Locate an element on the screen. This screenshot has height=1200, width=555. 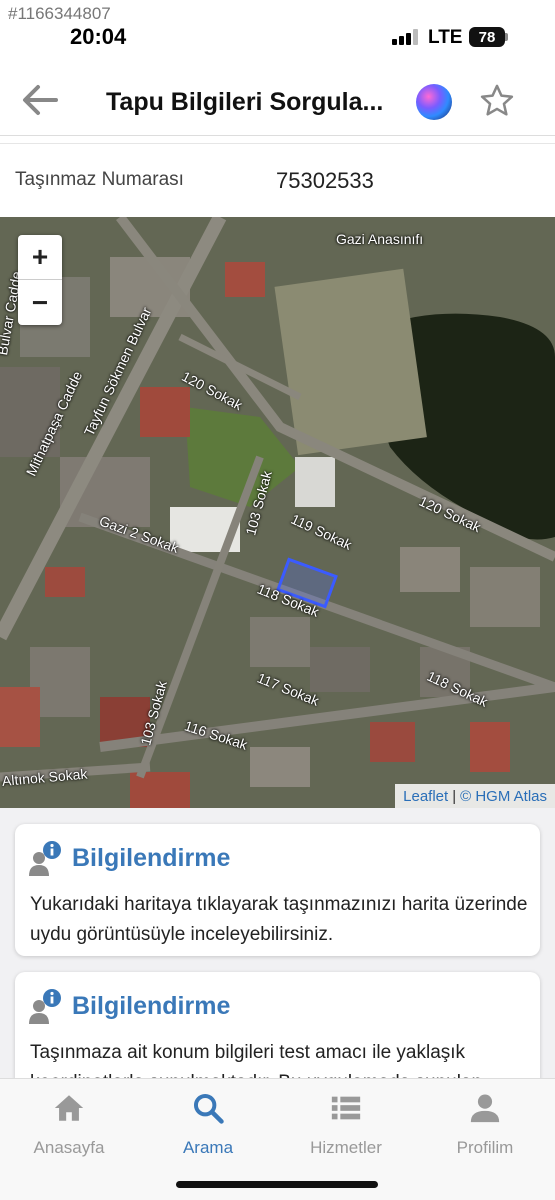
back-button is located at coordinates (40, 100).